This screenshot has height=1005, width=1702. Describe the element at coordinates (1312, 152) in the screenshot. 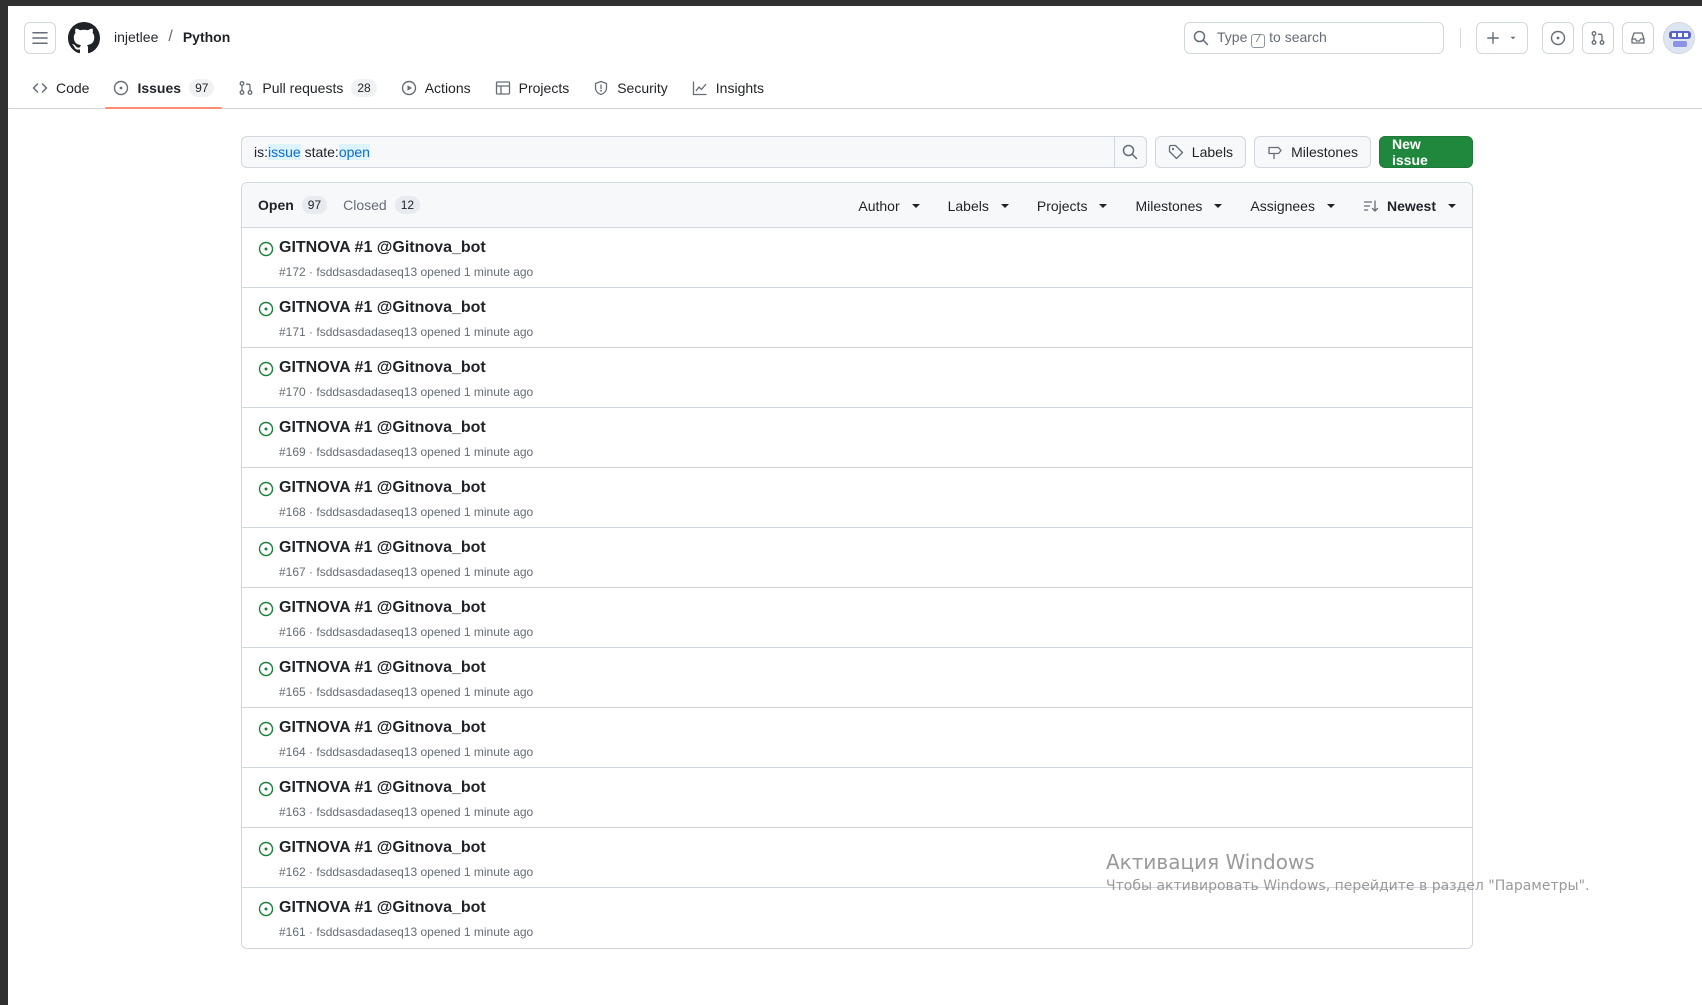

I see `milestones-button: Milestones` at that location.